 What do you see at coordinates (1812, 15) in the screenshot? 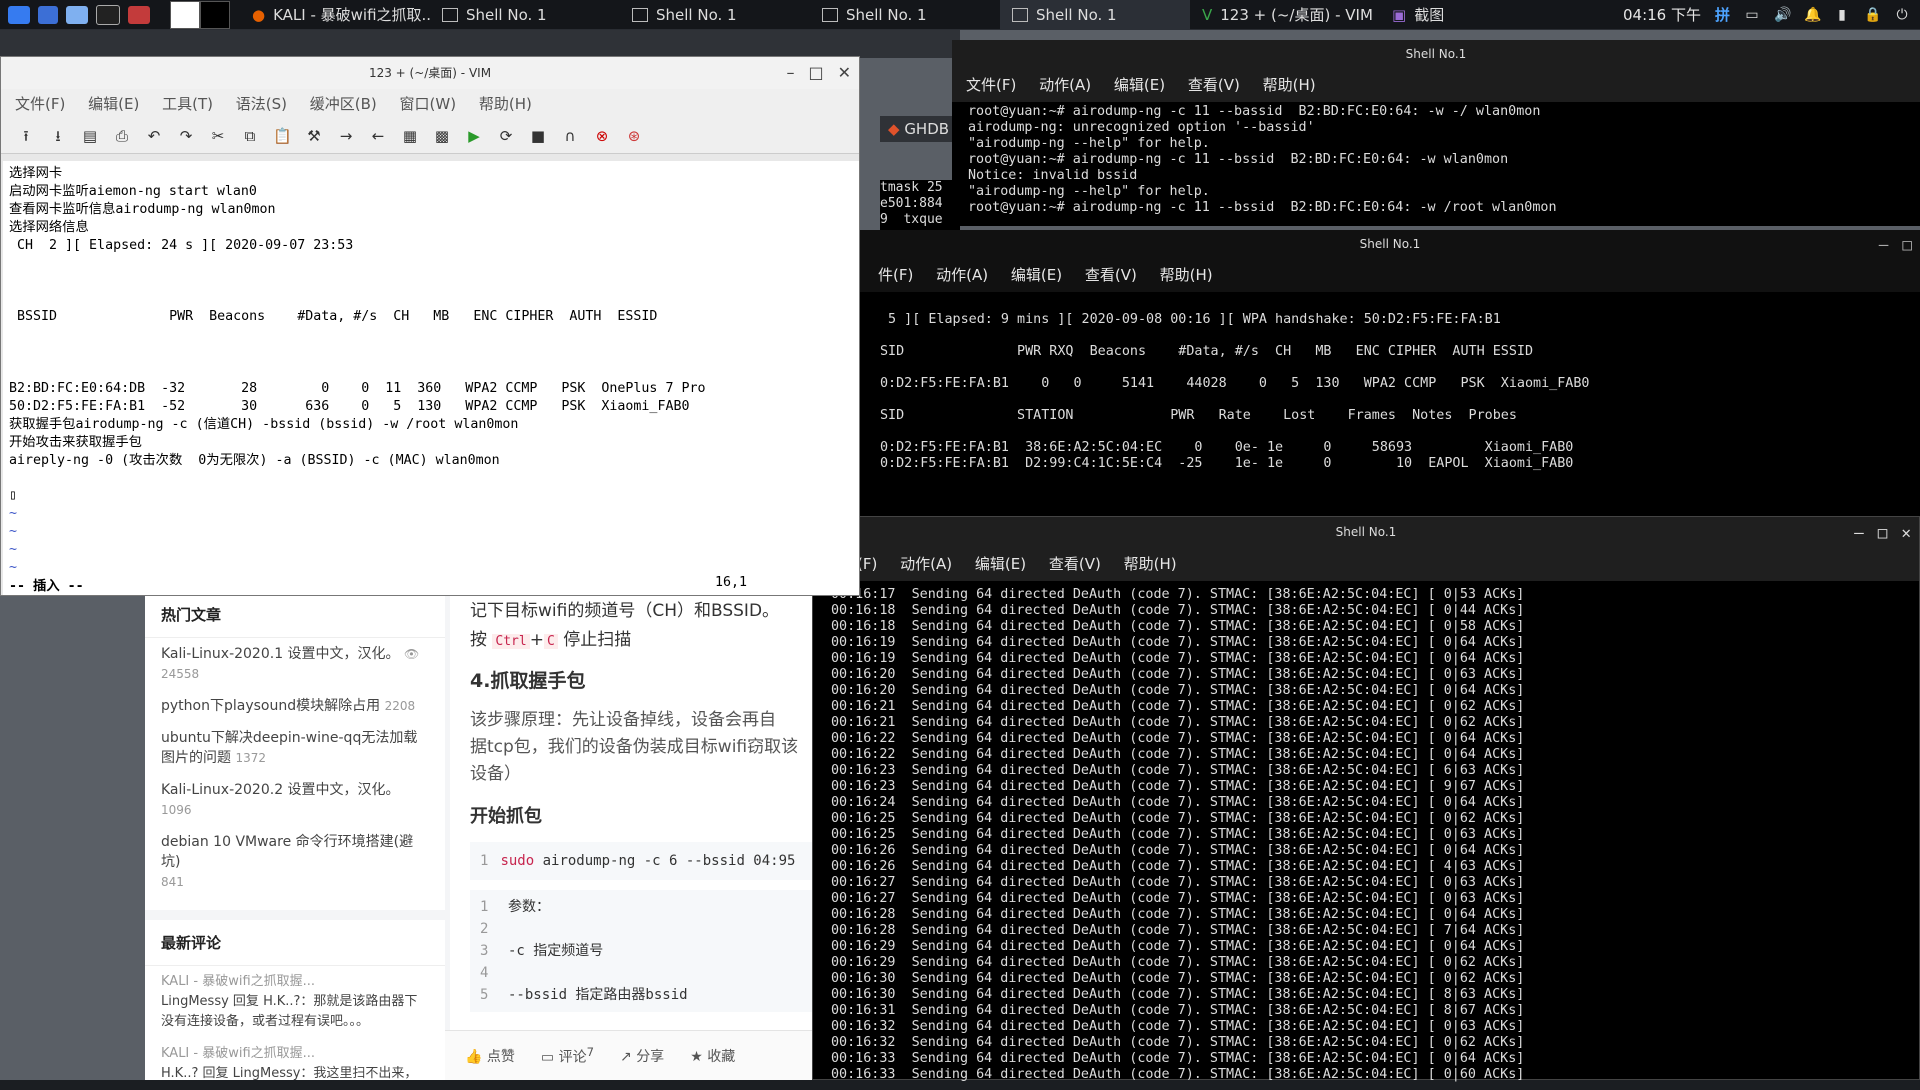
I see `notifications-icon: 🔔` at bounding box center [1812, 15].